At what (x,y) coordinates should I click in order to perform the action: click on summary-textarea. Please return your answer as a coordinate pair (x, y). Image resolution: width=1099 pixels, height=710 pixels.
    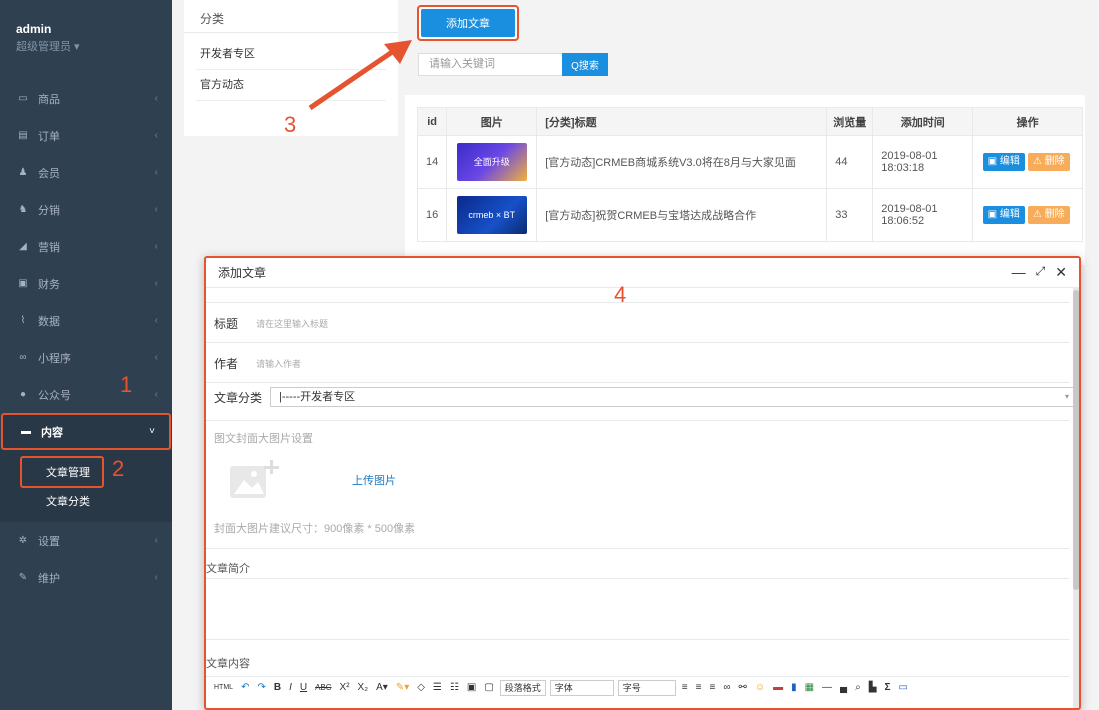
    Looking at the image, I should click on (637, 609).